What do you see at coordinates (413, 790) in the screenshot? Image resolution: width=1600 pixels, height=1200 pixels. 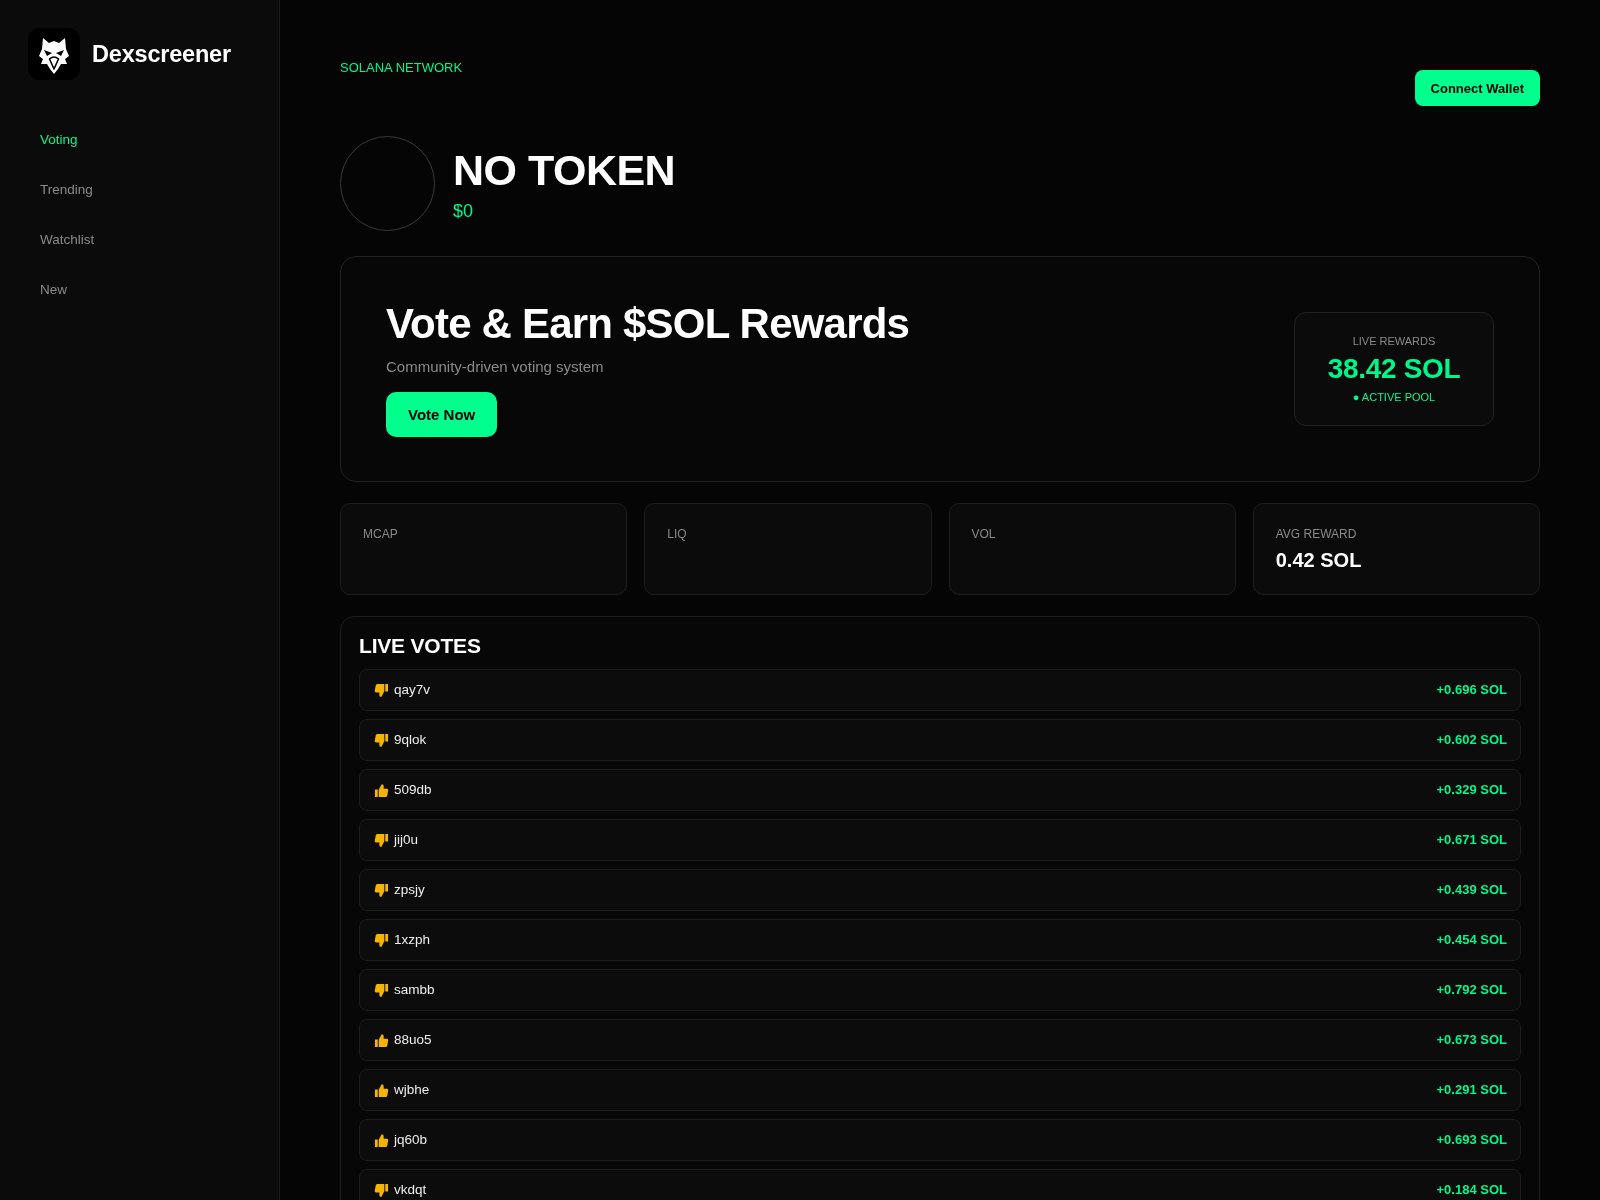 I see `voter-name: 509db` at bounding box center [413, 790].